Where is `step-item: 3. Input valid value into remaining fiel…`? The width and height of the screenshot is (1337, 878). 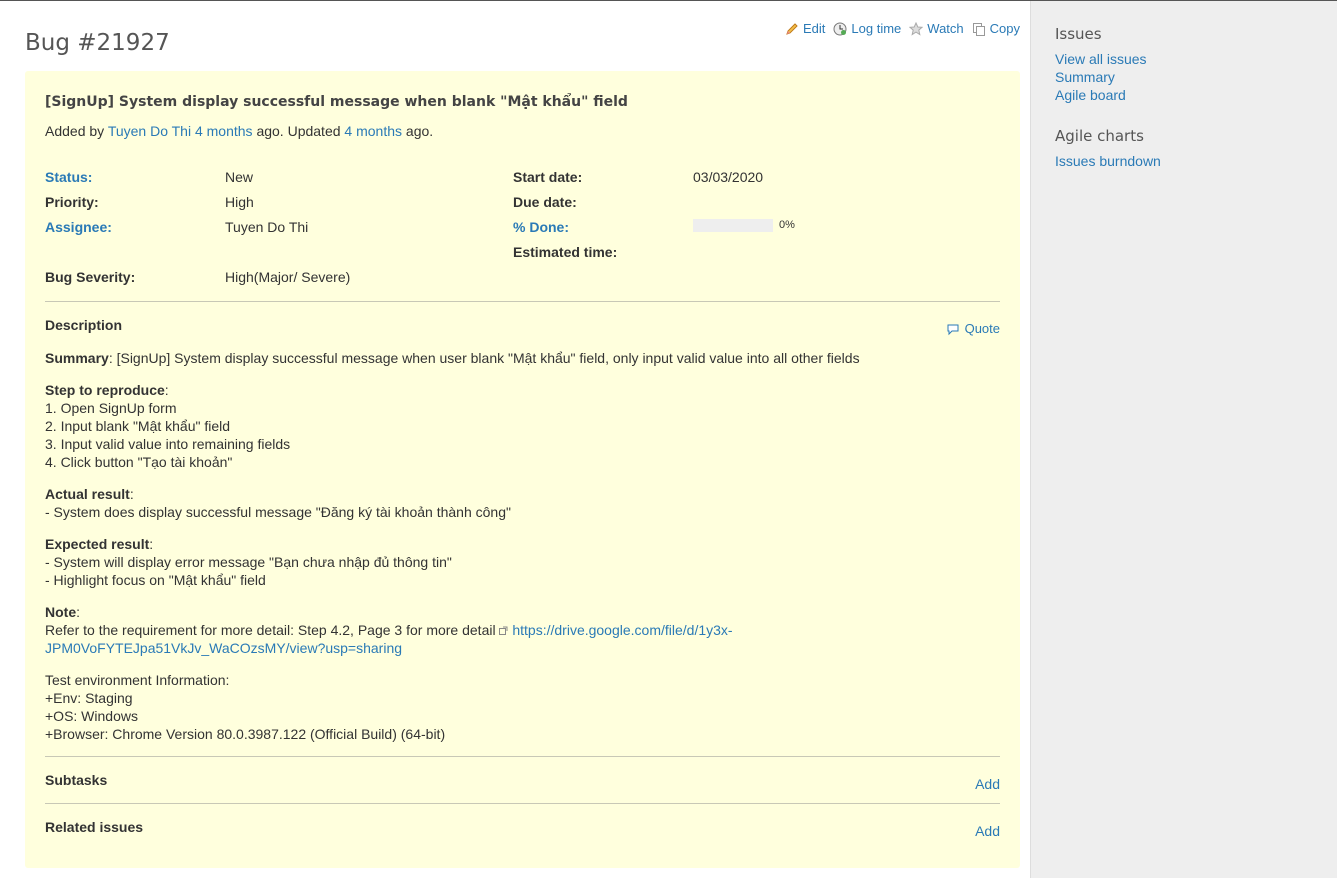
step-item: 3. Input valid value into remaining fiel… is located at coordinates (168, 444).